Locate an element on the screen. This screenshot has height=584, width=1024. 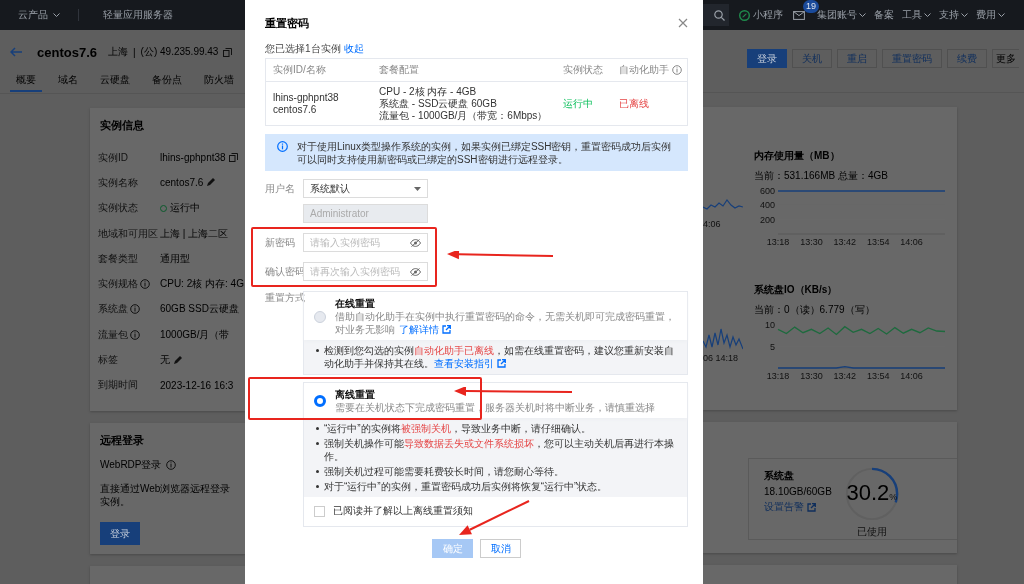
field-label: 套餐类型 is located at coordinates (118, 258).